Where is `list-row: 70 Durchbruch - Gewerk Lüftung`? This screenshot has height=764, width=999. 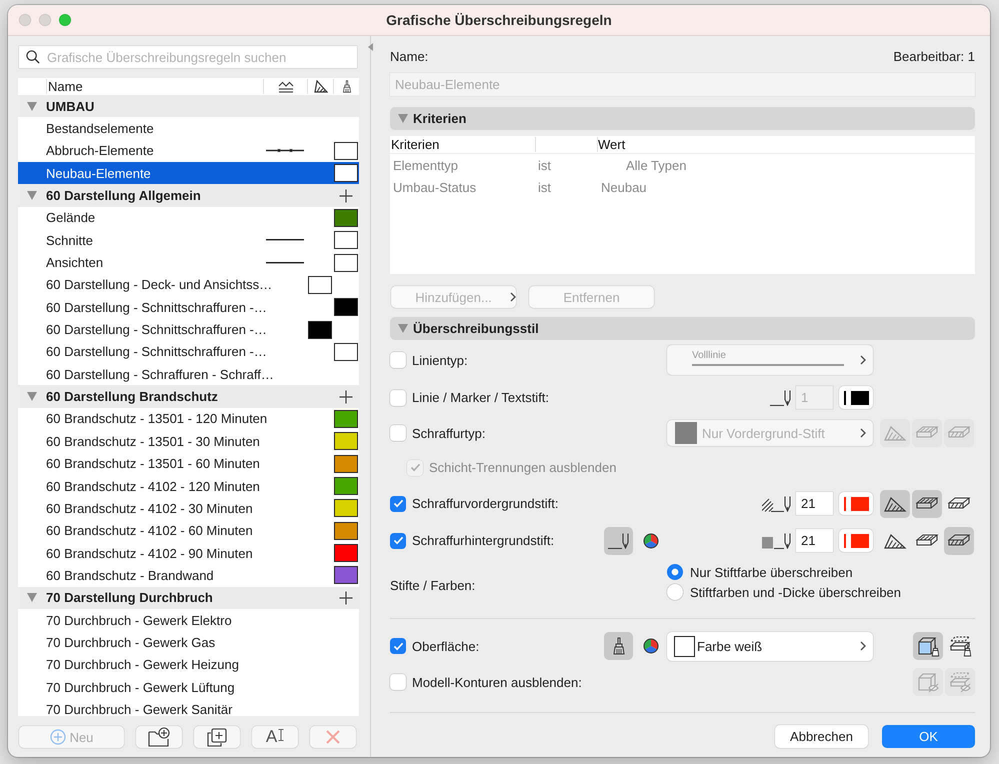
list-row: 70 Durchbruch - Gewerk Lüftung is located at coordinates (188, 687).